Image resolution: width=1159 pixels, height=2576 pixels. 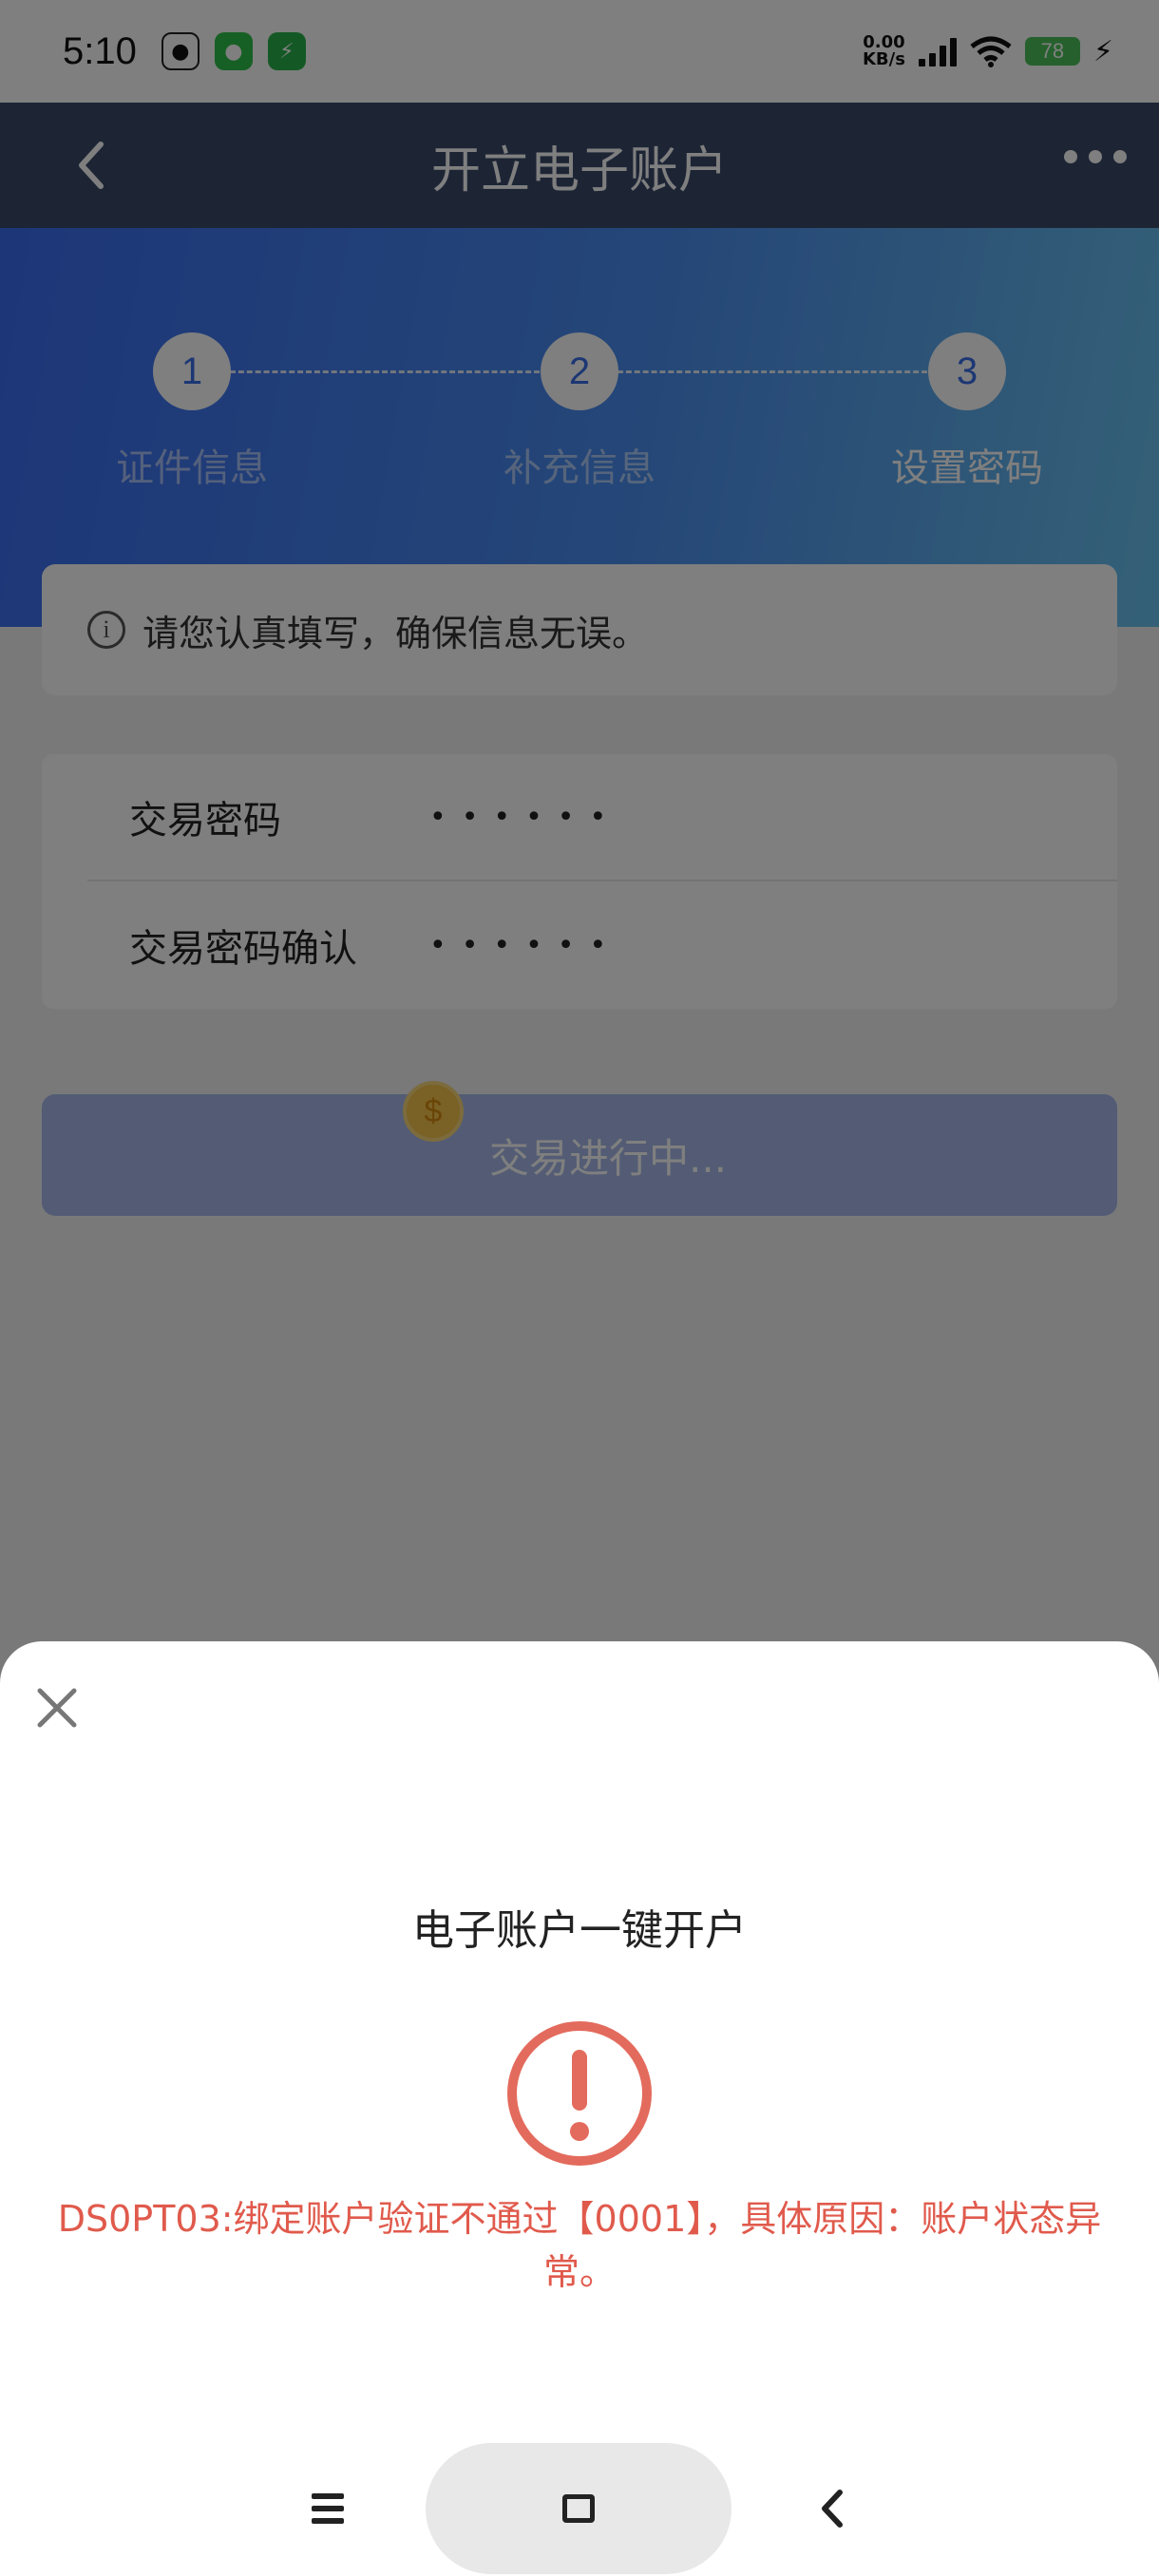 What do you see at coordinates (579, 2093) in the screenshot?
I see `exclamation-icon` at bounding box center [579, 2093].